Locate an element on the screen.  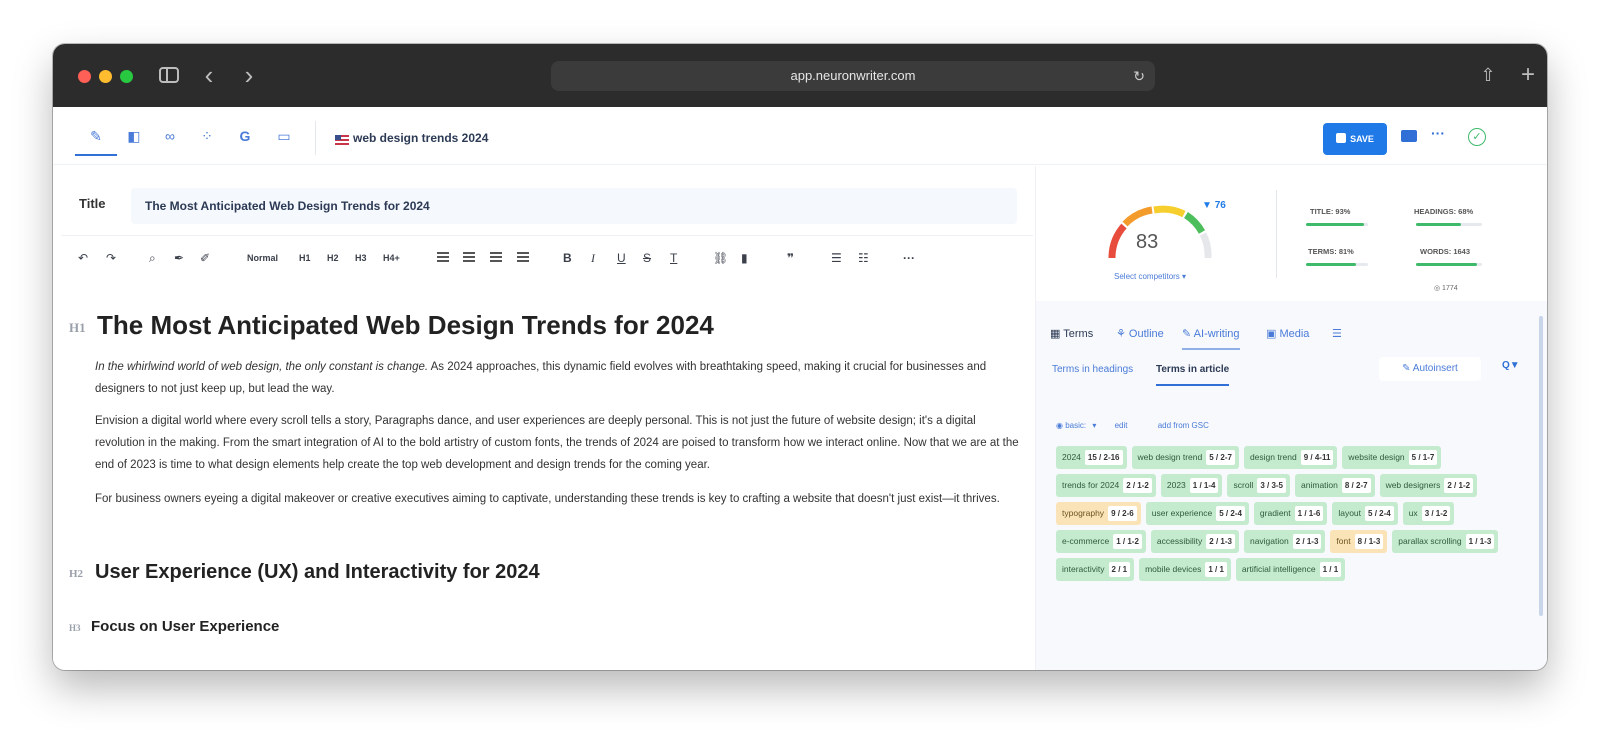
edit-terms-link: edit is located at coordinates (1121, 425).